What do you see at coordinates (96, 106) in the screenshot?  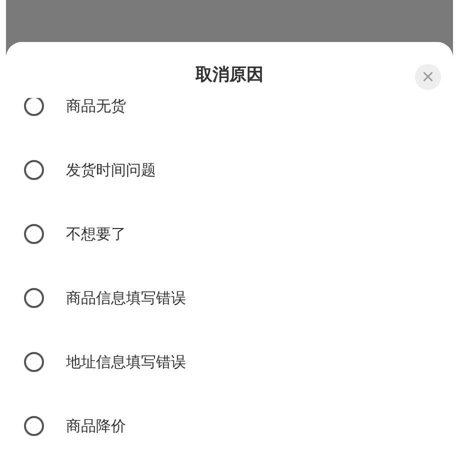 I see `reason-label: 商品无货` at bounding box center [96, 106].